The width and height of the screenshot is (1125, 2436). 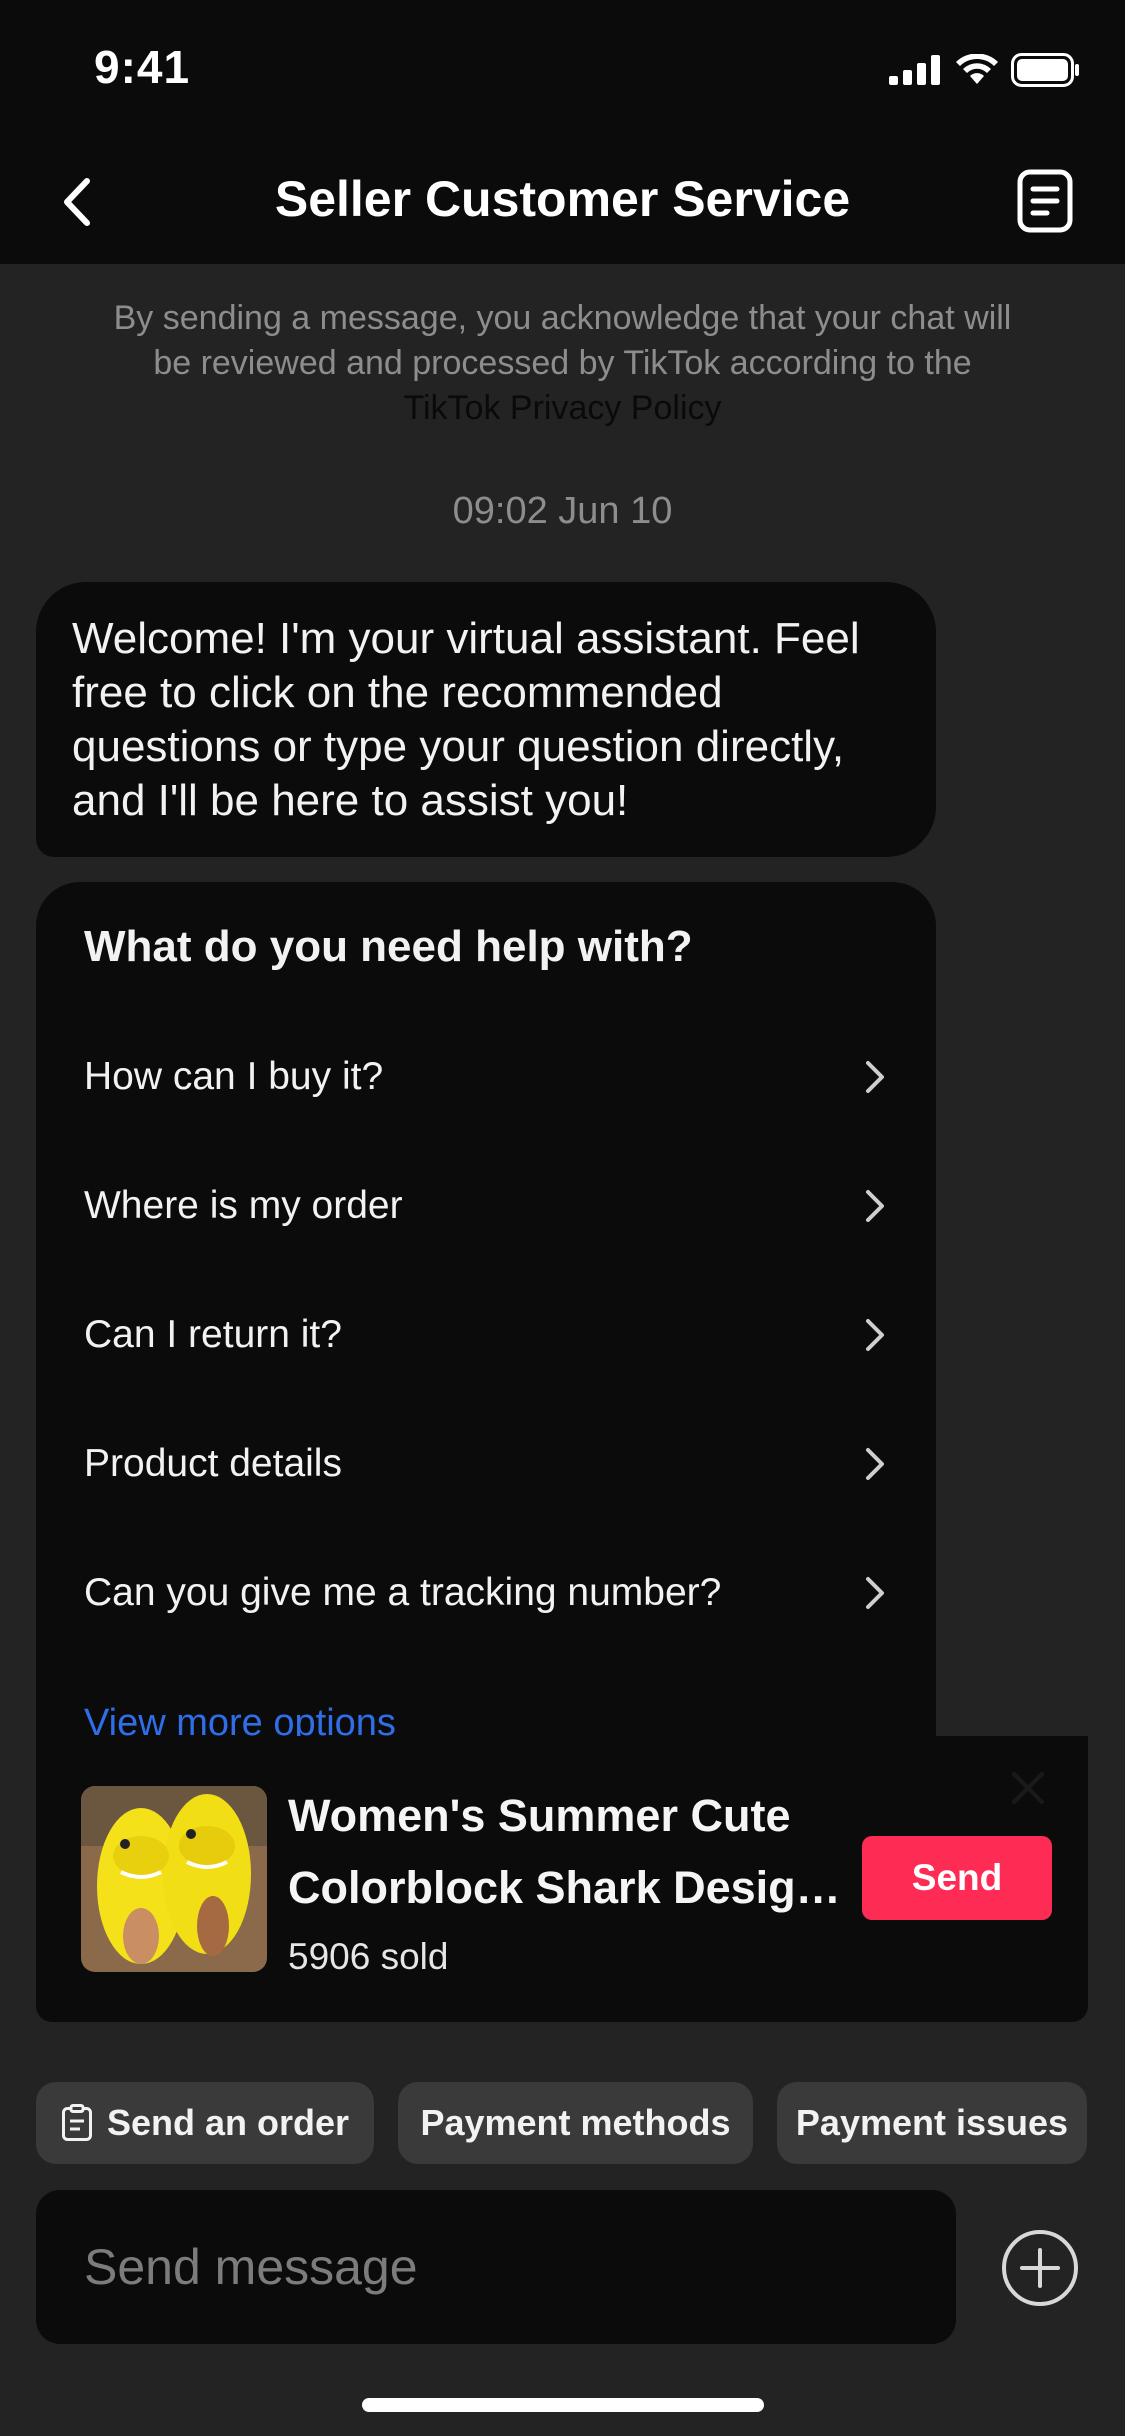 I want to click on message-input: Send message, so click(x=496, y=2267).